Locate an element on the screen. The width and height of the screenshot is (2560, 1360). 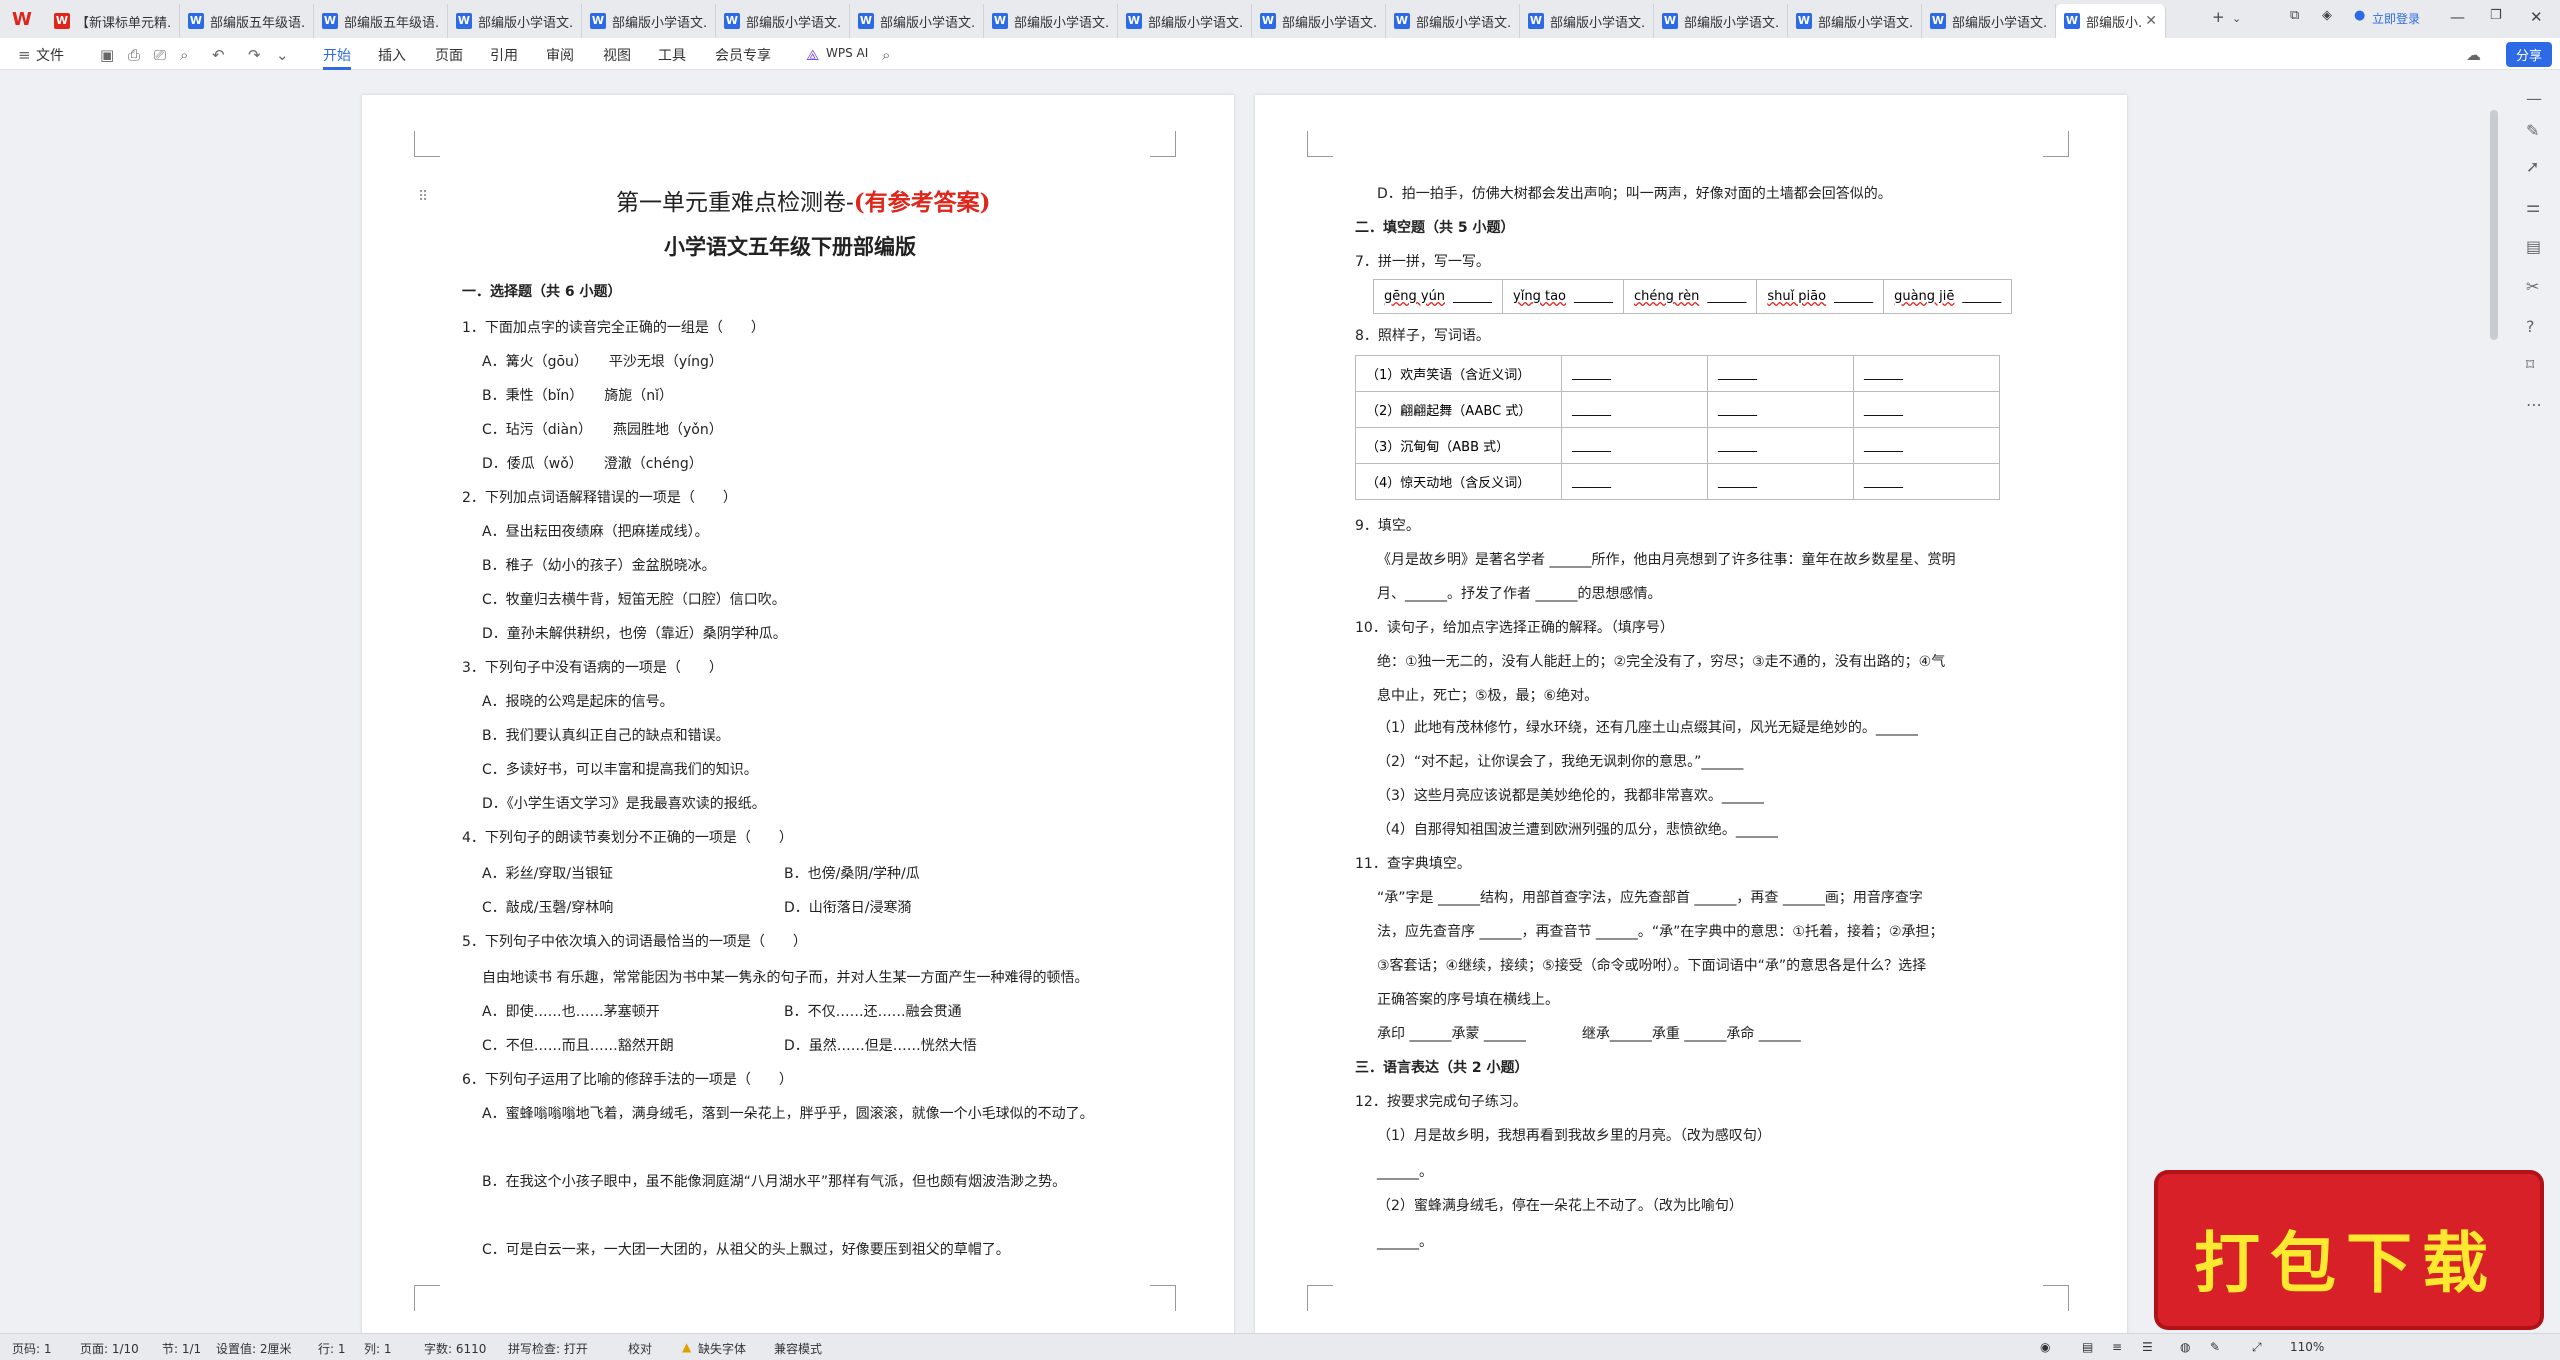
undo-icon: ↶ is located at coordinates (218, 55).